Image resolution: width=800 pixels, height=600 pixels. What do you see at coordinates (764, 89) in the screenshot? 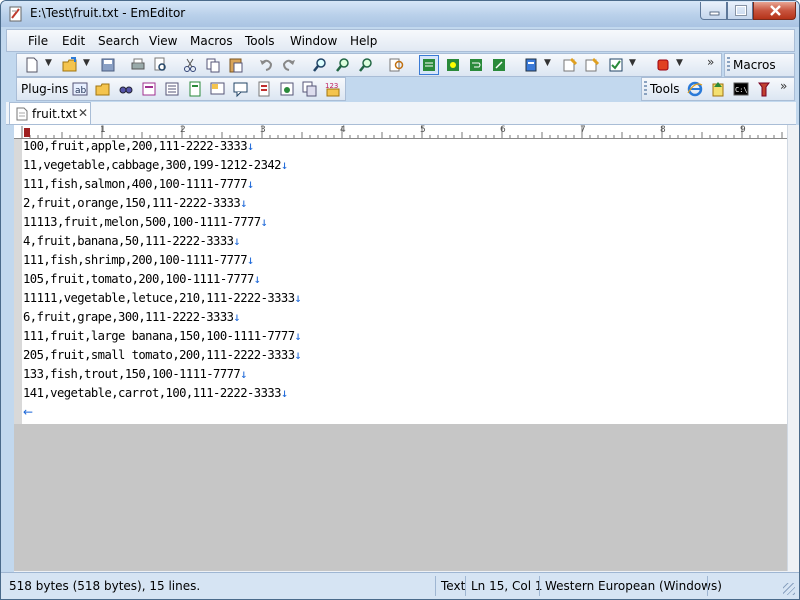
I see `external-tool-icon` at bounding box center [764, 89].